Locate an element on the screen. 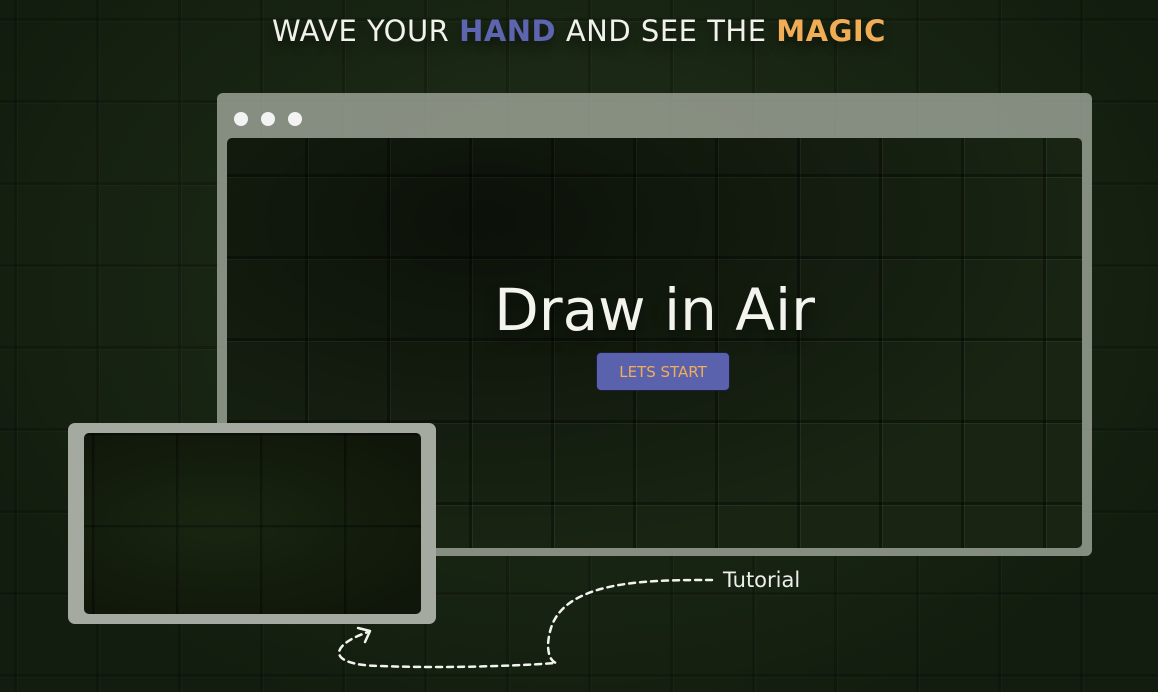 Image resolution: width=1158 pixels, height=692 pixels. tutorial-link: Tutorial is located at coordinates (761, 580).